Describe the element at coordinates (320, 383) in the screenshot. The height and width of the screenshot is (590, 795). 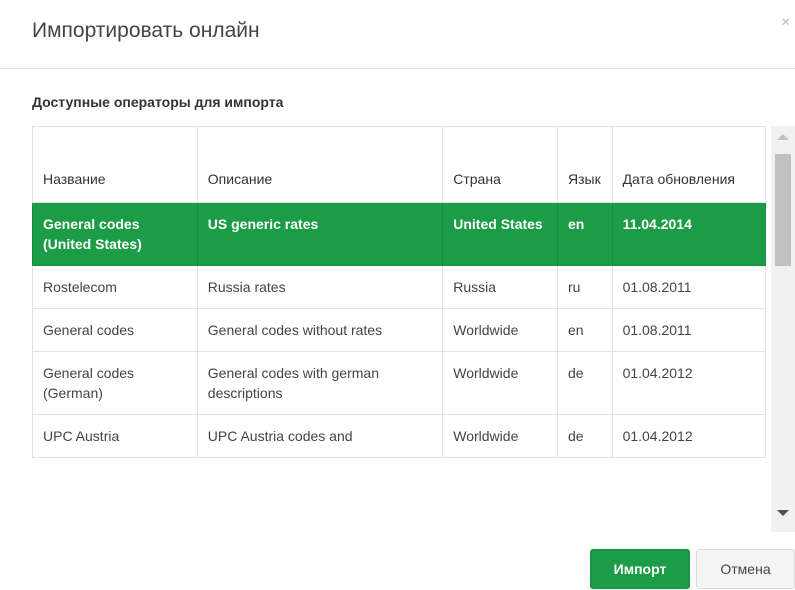
I see `cell-description: General codes with german descriptions` at that location.